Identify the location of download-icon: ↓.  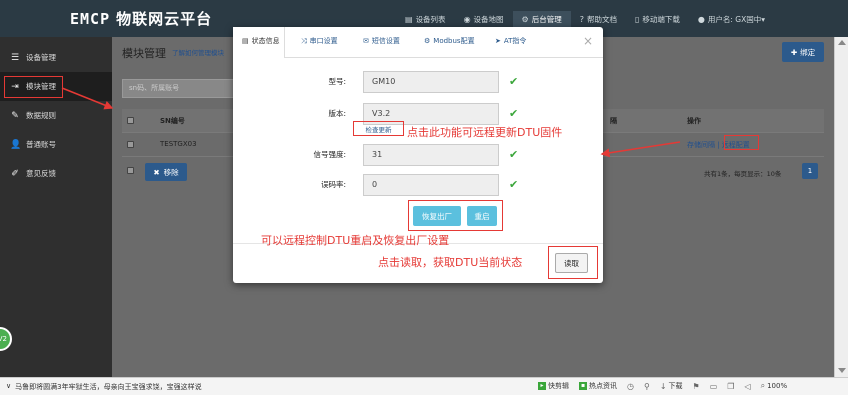
(663, 386).